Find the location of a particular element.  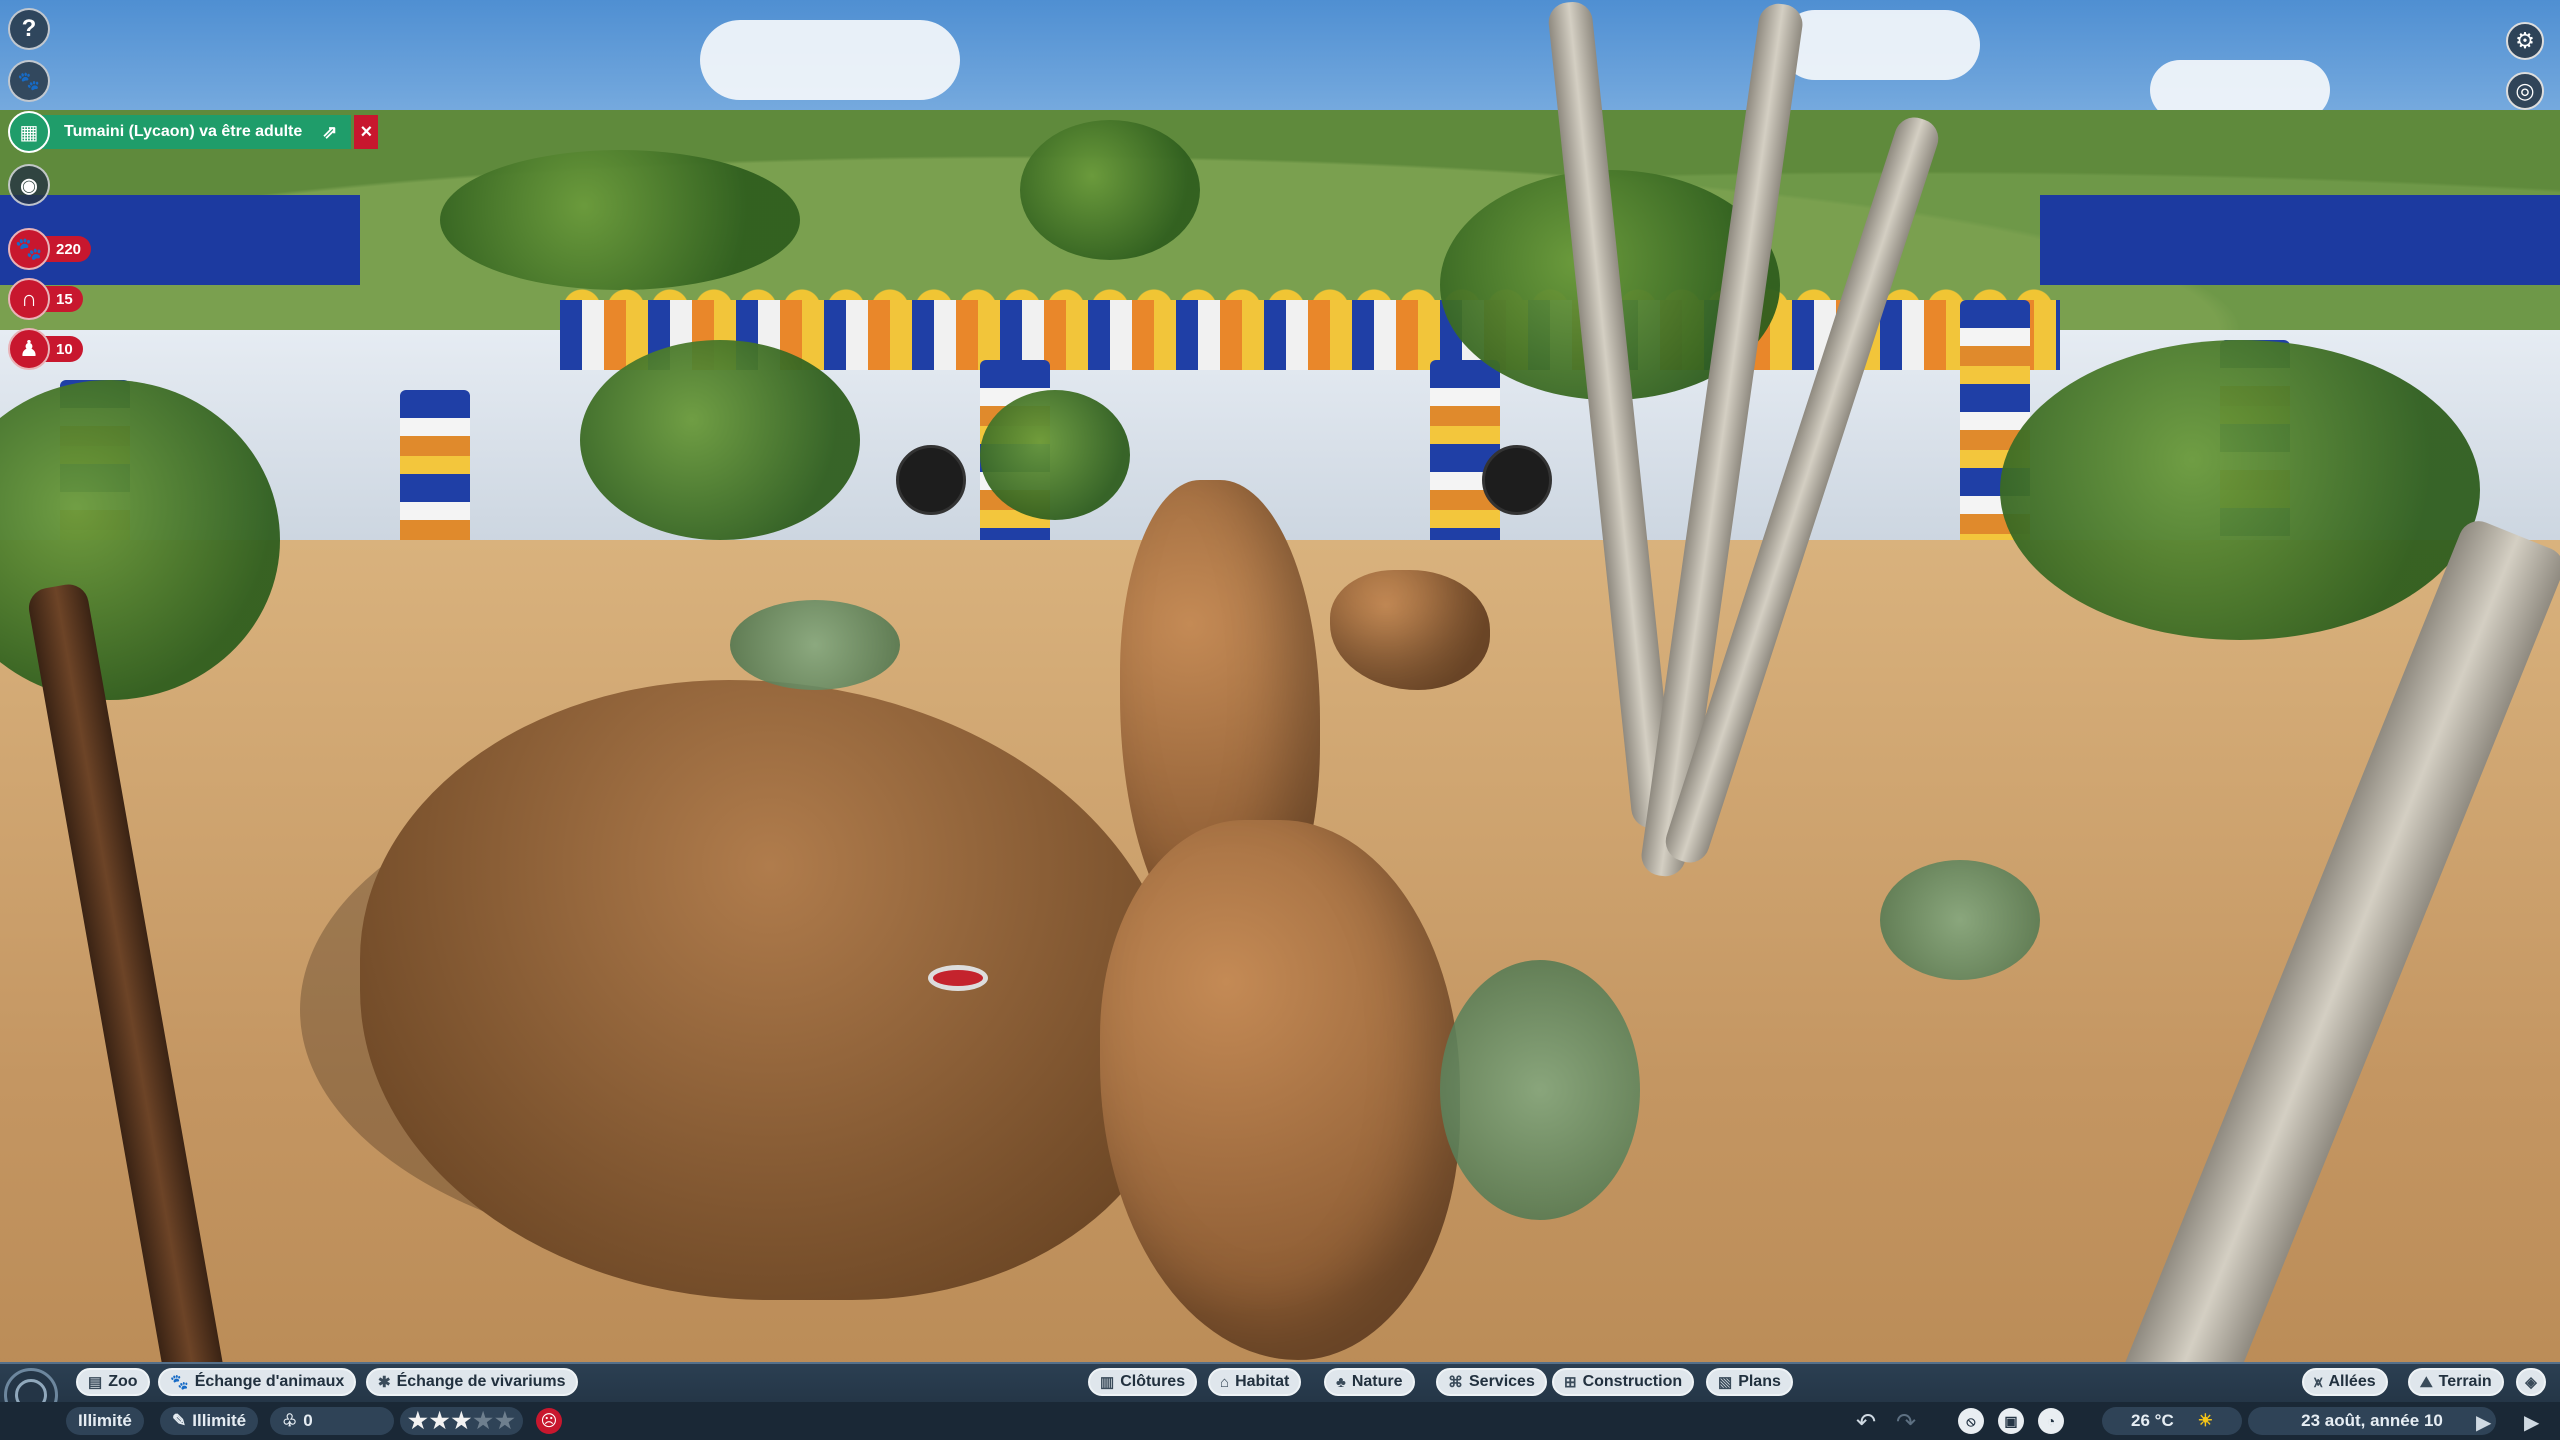

menu-terrain-button: ⛰ Terrain is located at coordinates (2456, 1382).